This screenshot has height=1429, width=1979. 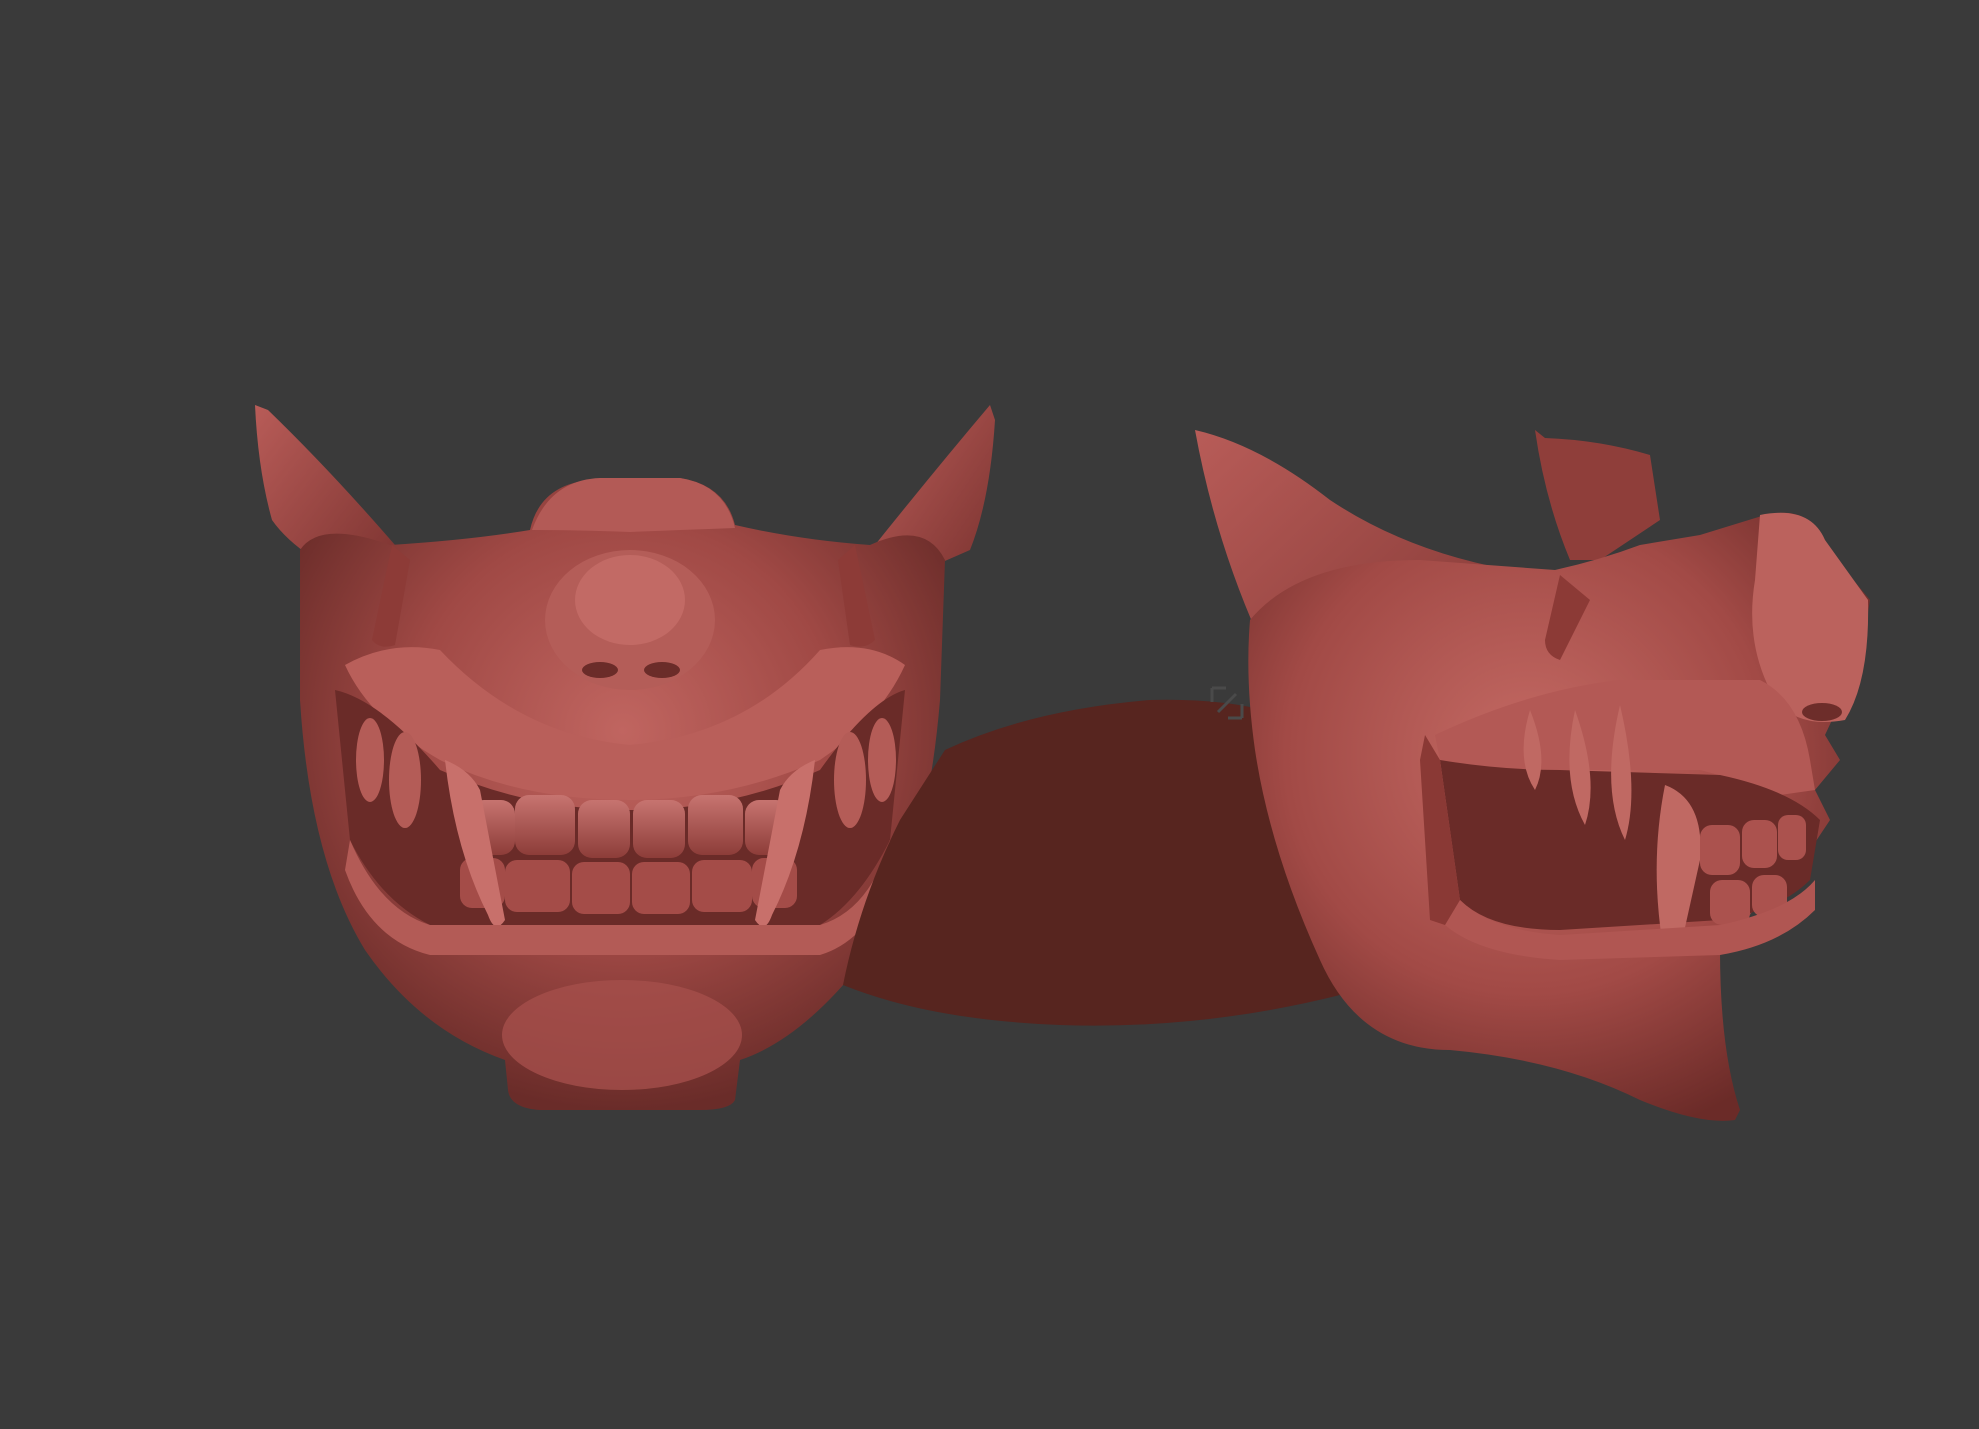 What do you see at coordinates (630, 600) in the screenshot?
I see `nose-tip` at bounding box center [630, 600].